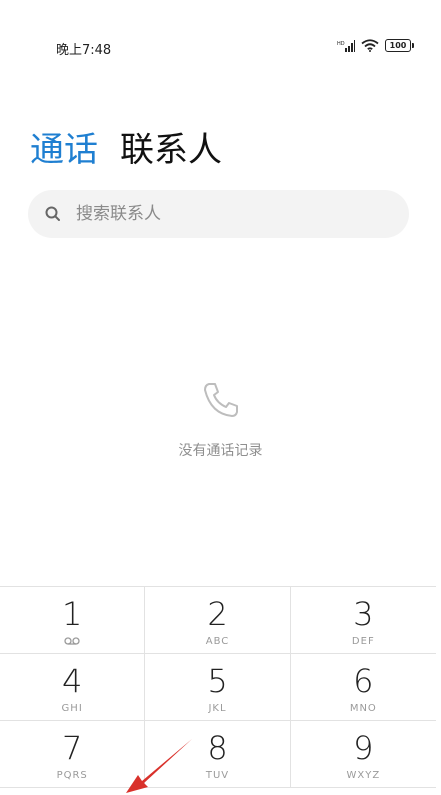 Image resolution: width=441 pixels, height=795 pixels. What do you see at coordinates (370, 45) in the screenshot?
I see `wifi-icon` at bounding box center [370, 45].